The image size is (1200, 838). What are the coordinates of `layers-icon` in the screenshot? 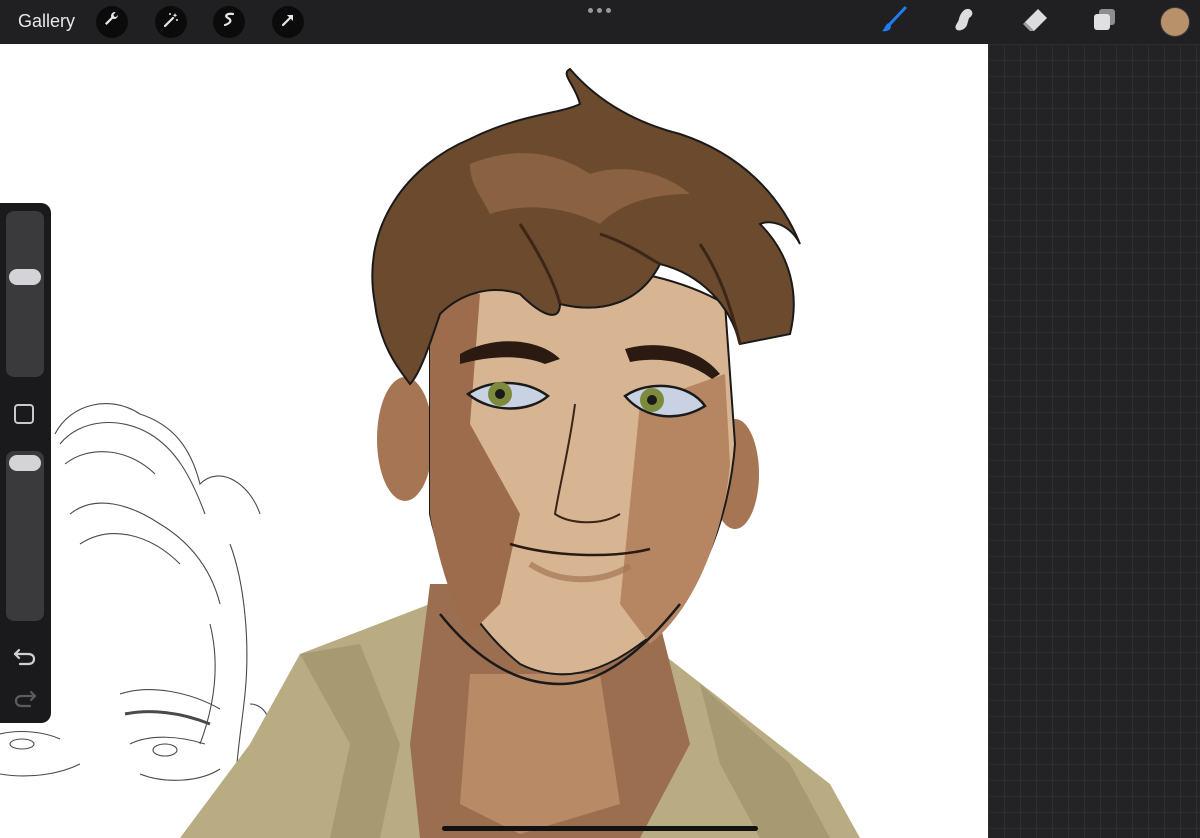 It's located at (1105, 22).